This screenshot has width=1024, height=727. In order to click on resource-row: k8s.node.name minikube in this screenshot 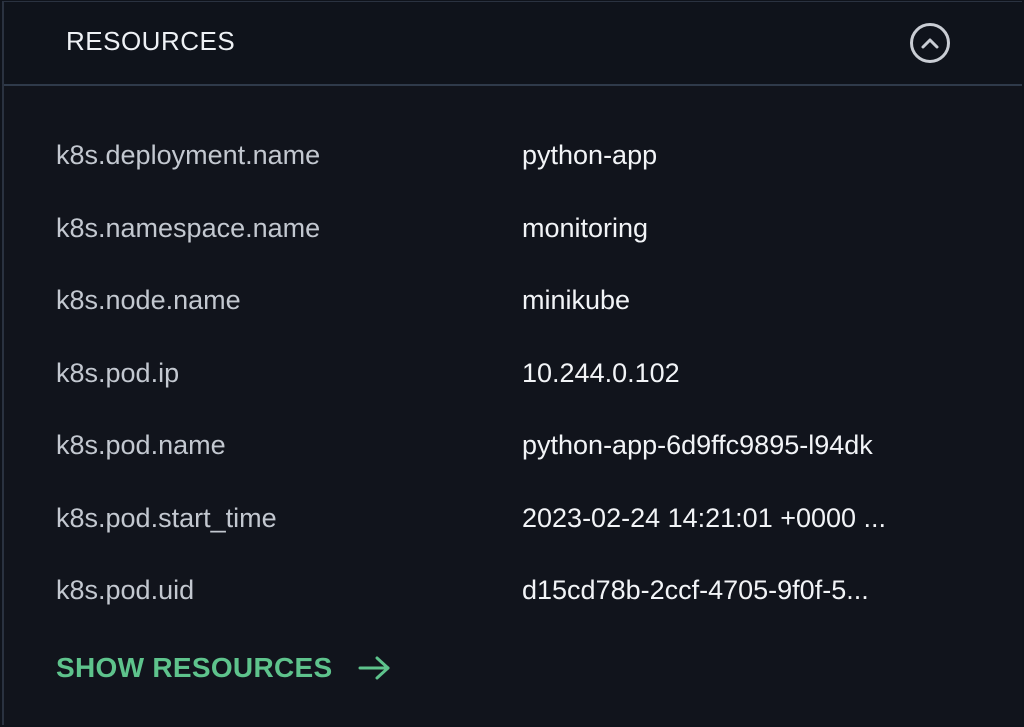, I will do `click(519, 301)`.